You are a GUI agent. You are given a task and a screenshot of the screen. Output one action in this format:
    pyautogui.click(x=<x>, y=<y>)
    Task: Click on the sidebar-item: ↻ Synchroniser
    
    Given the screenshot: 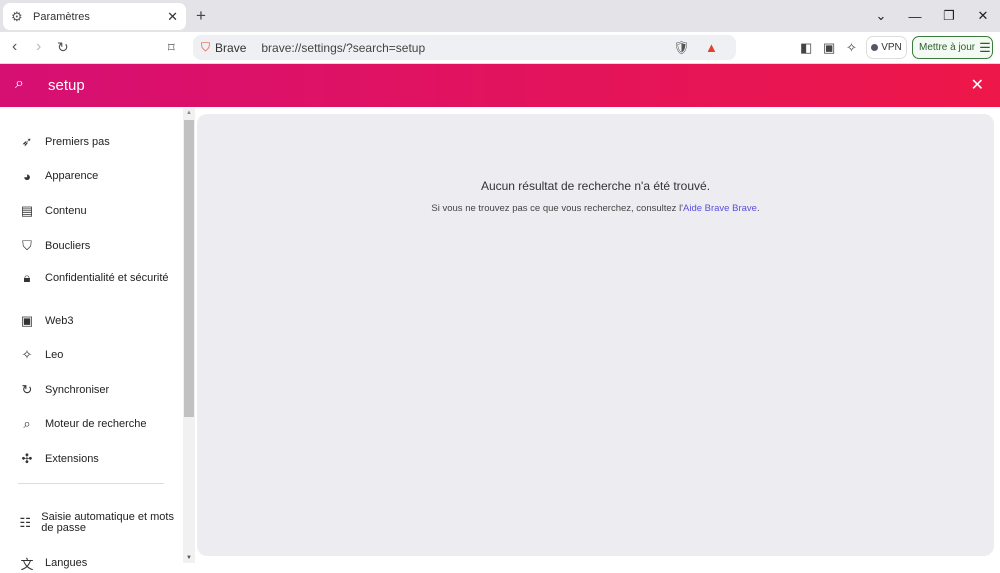 What is the action you would take?
    pyautogui.click(x=90, y=390)
    